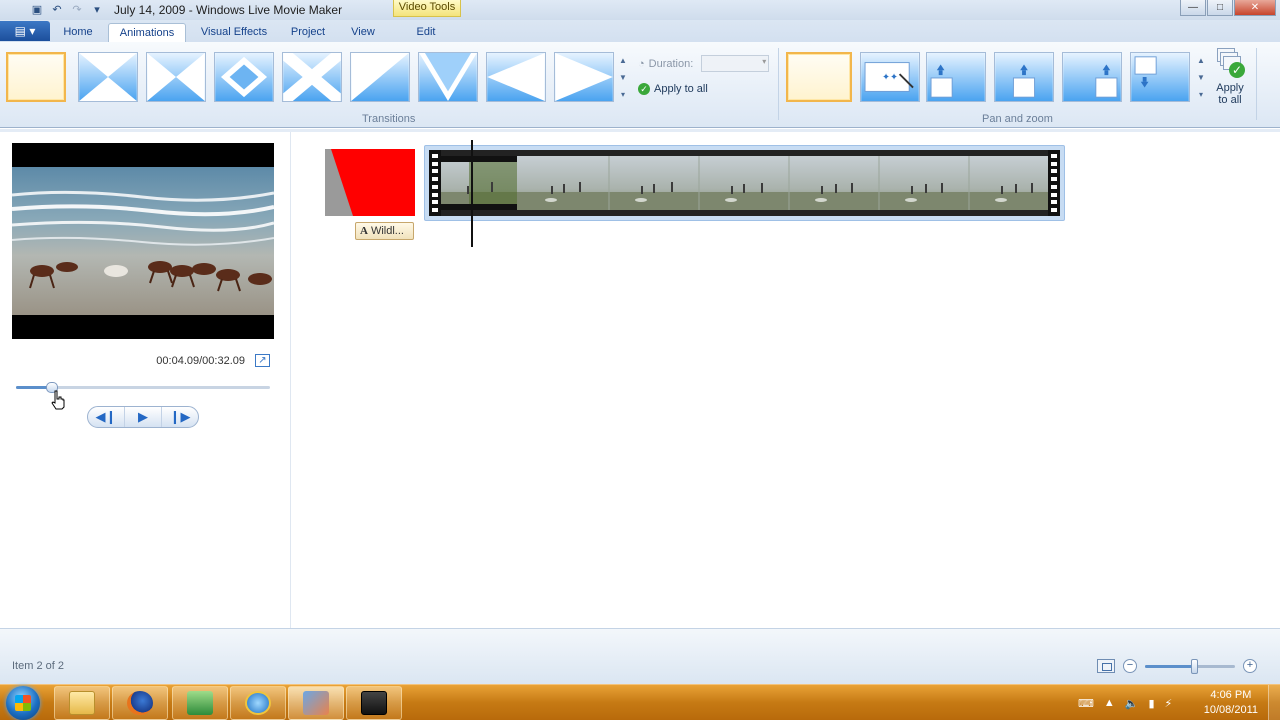 The width and height of the screenshot is (1280, 720). I want to click on taskbar-firefox, so click(140, 703).